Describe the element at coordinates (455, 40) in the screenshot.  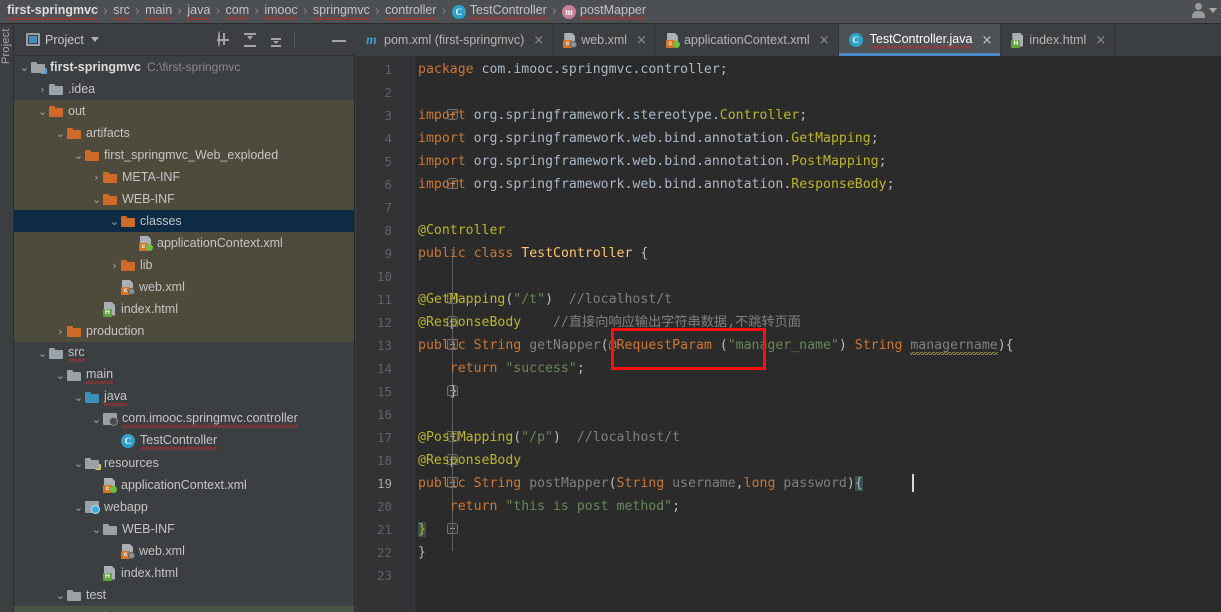
I see `editor-tab-pom-xml-first-springmvc: m pom.xml (first-springmvc) ×` at that location.